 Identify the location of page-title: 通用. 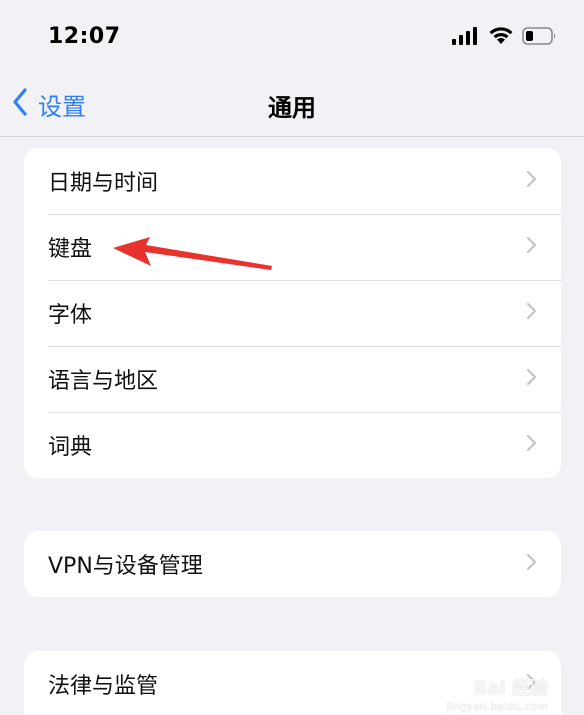
(292, 108).